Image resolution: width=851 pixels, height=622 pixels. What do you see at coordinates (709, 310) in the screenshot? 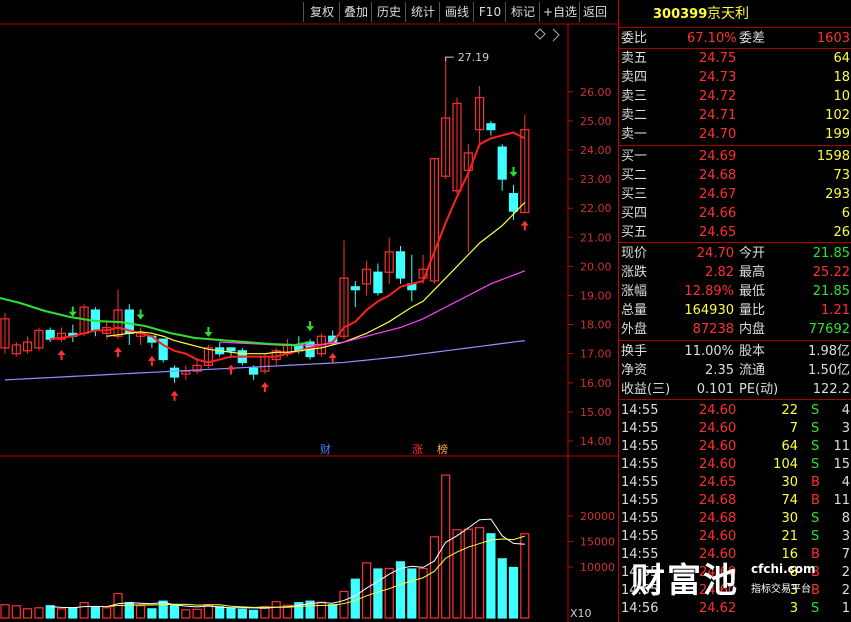
I see `stat-value: 164930` at bounding box center [709, 310].